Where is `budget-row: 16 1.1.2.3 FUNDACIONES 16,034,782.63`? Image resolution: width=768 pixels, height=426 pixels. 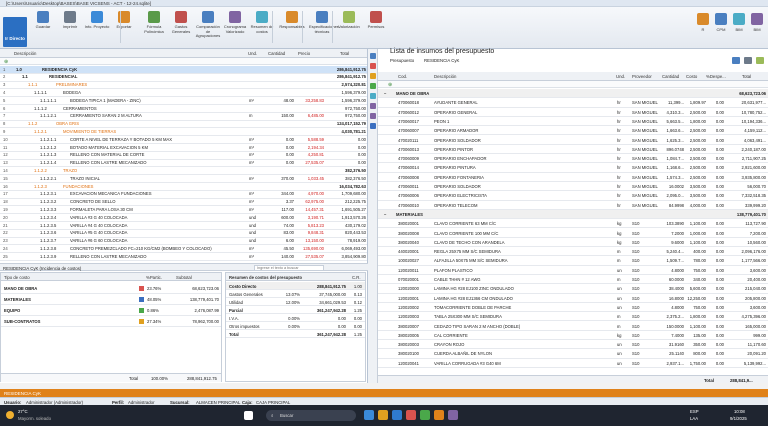
budget-row: 16 1.1.2.3 FUNDACIONES 16,034,782.63 is located at coordinates (183, 187).